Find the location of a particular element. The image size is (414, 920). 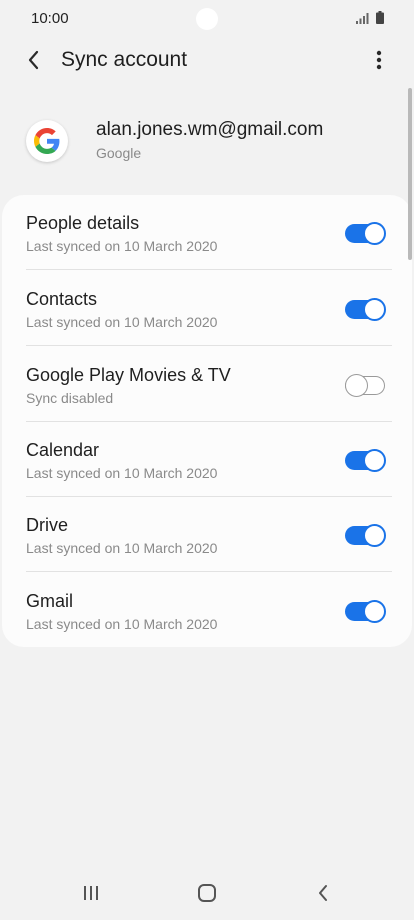

status-bar: 10:00 is located at coordinates (207, 19).